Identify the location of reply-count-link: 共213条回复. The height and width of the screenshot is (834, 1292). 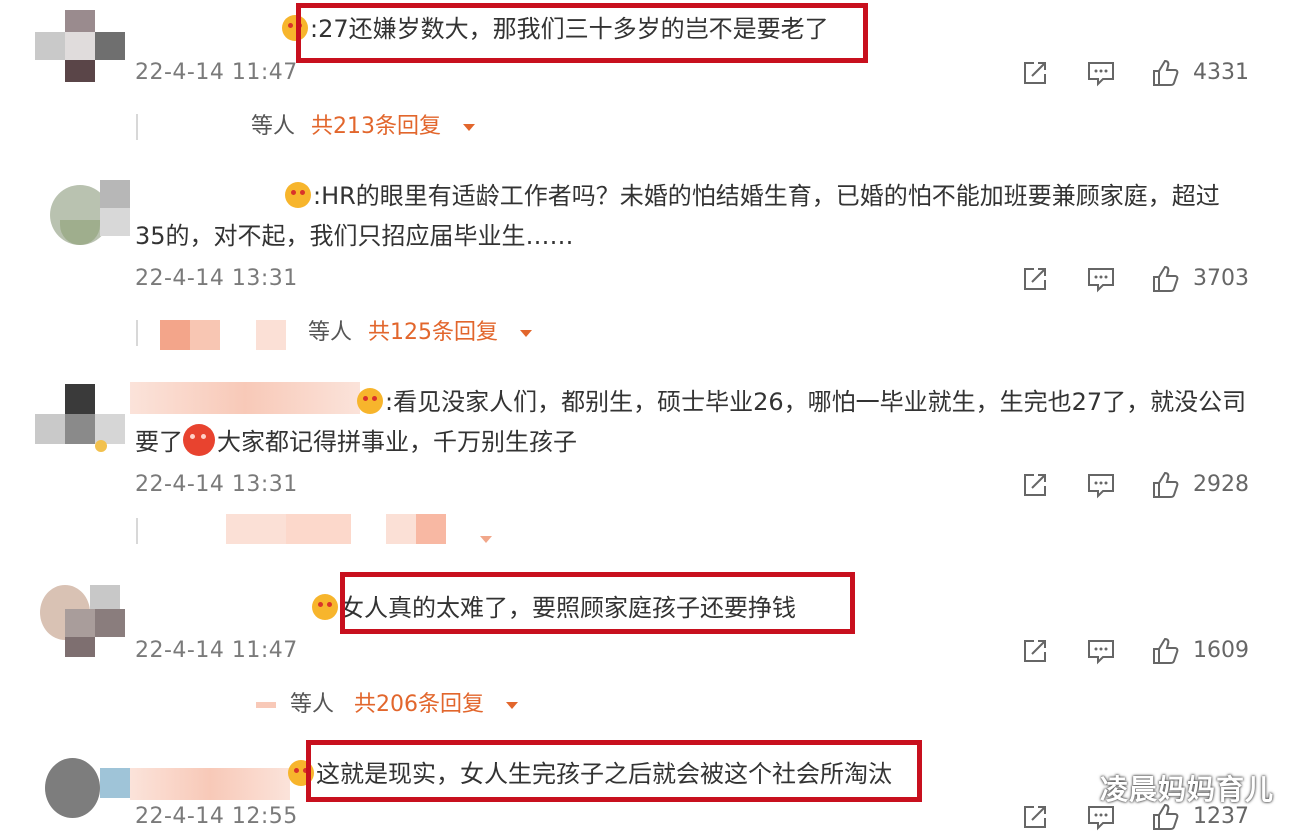
(376, 127).